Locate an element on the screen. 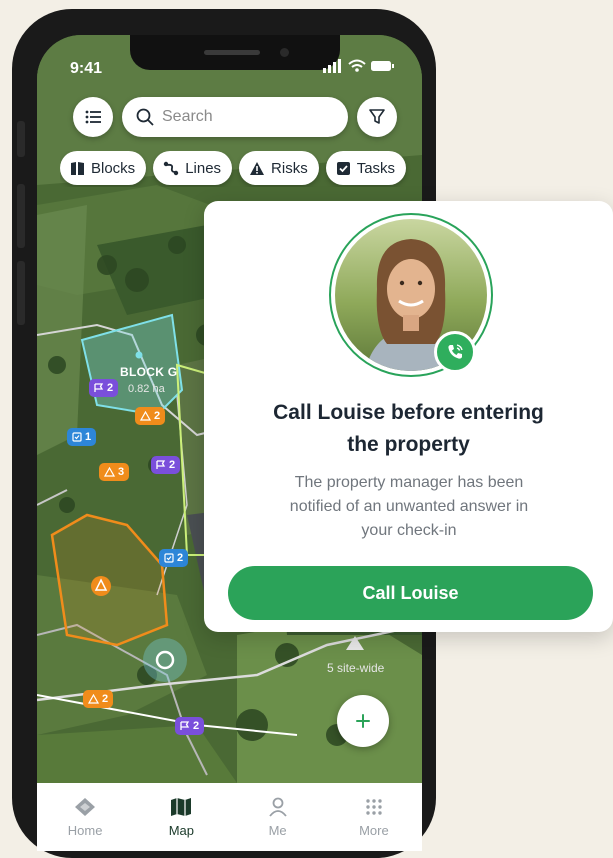  battery-icon is located at coordinates (382, 66).